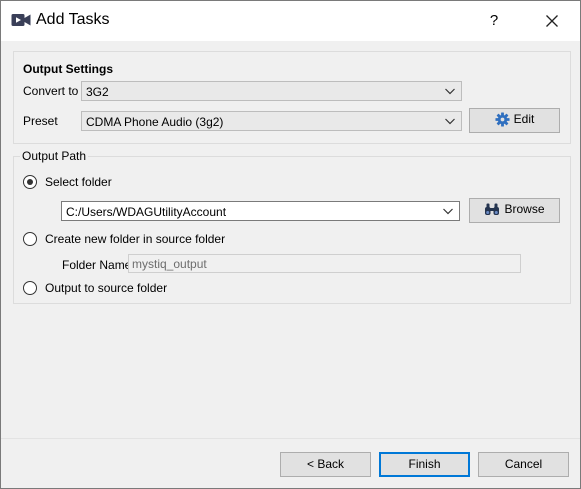  Describe the element at coordinates (524, 119) in the screenshot. I see `edit-button-label: Edit` at that location.